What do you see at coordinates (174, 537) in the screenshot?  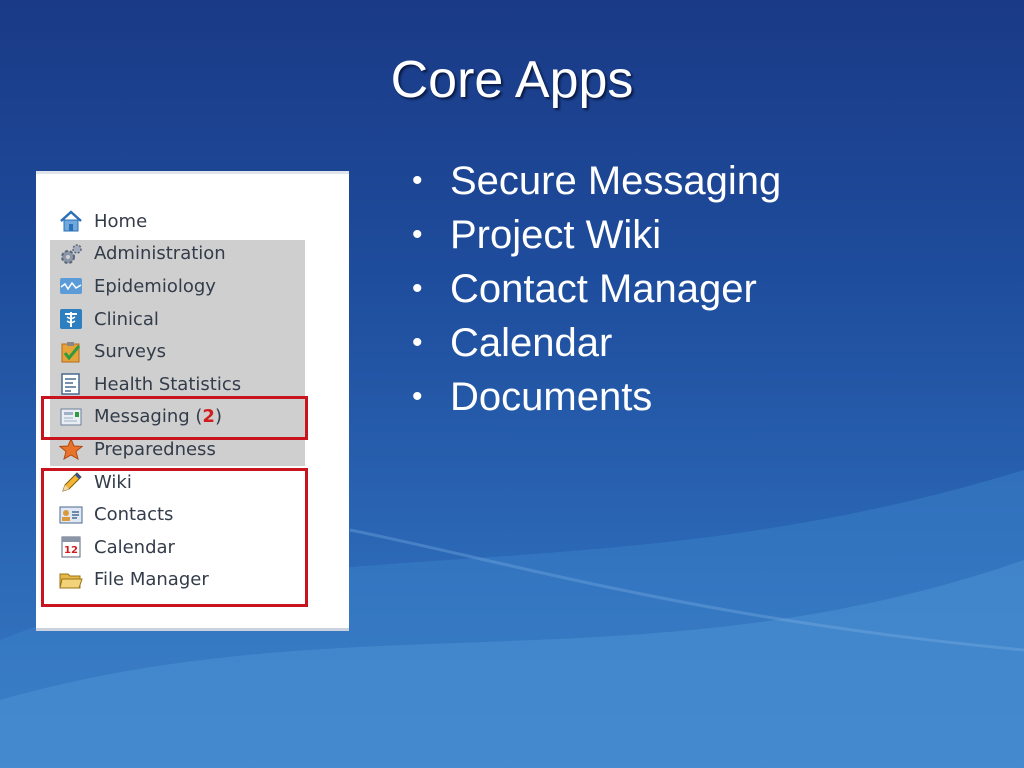 I see `core-apps-highlight-box` at bounding box center [174, 537].